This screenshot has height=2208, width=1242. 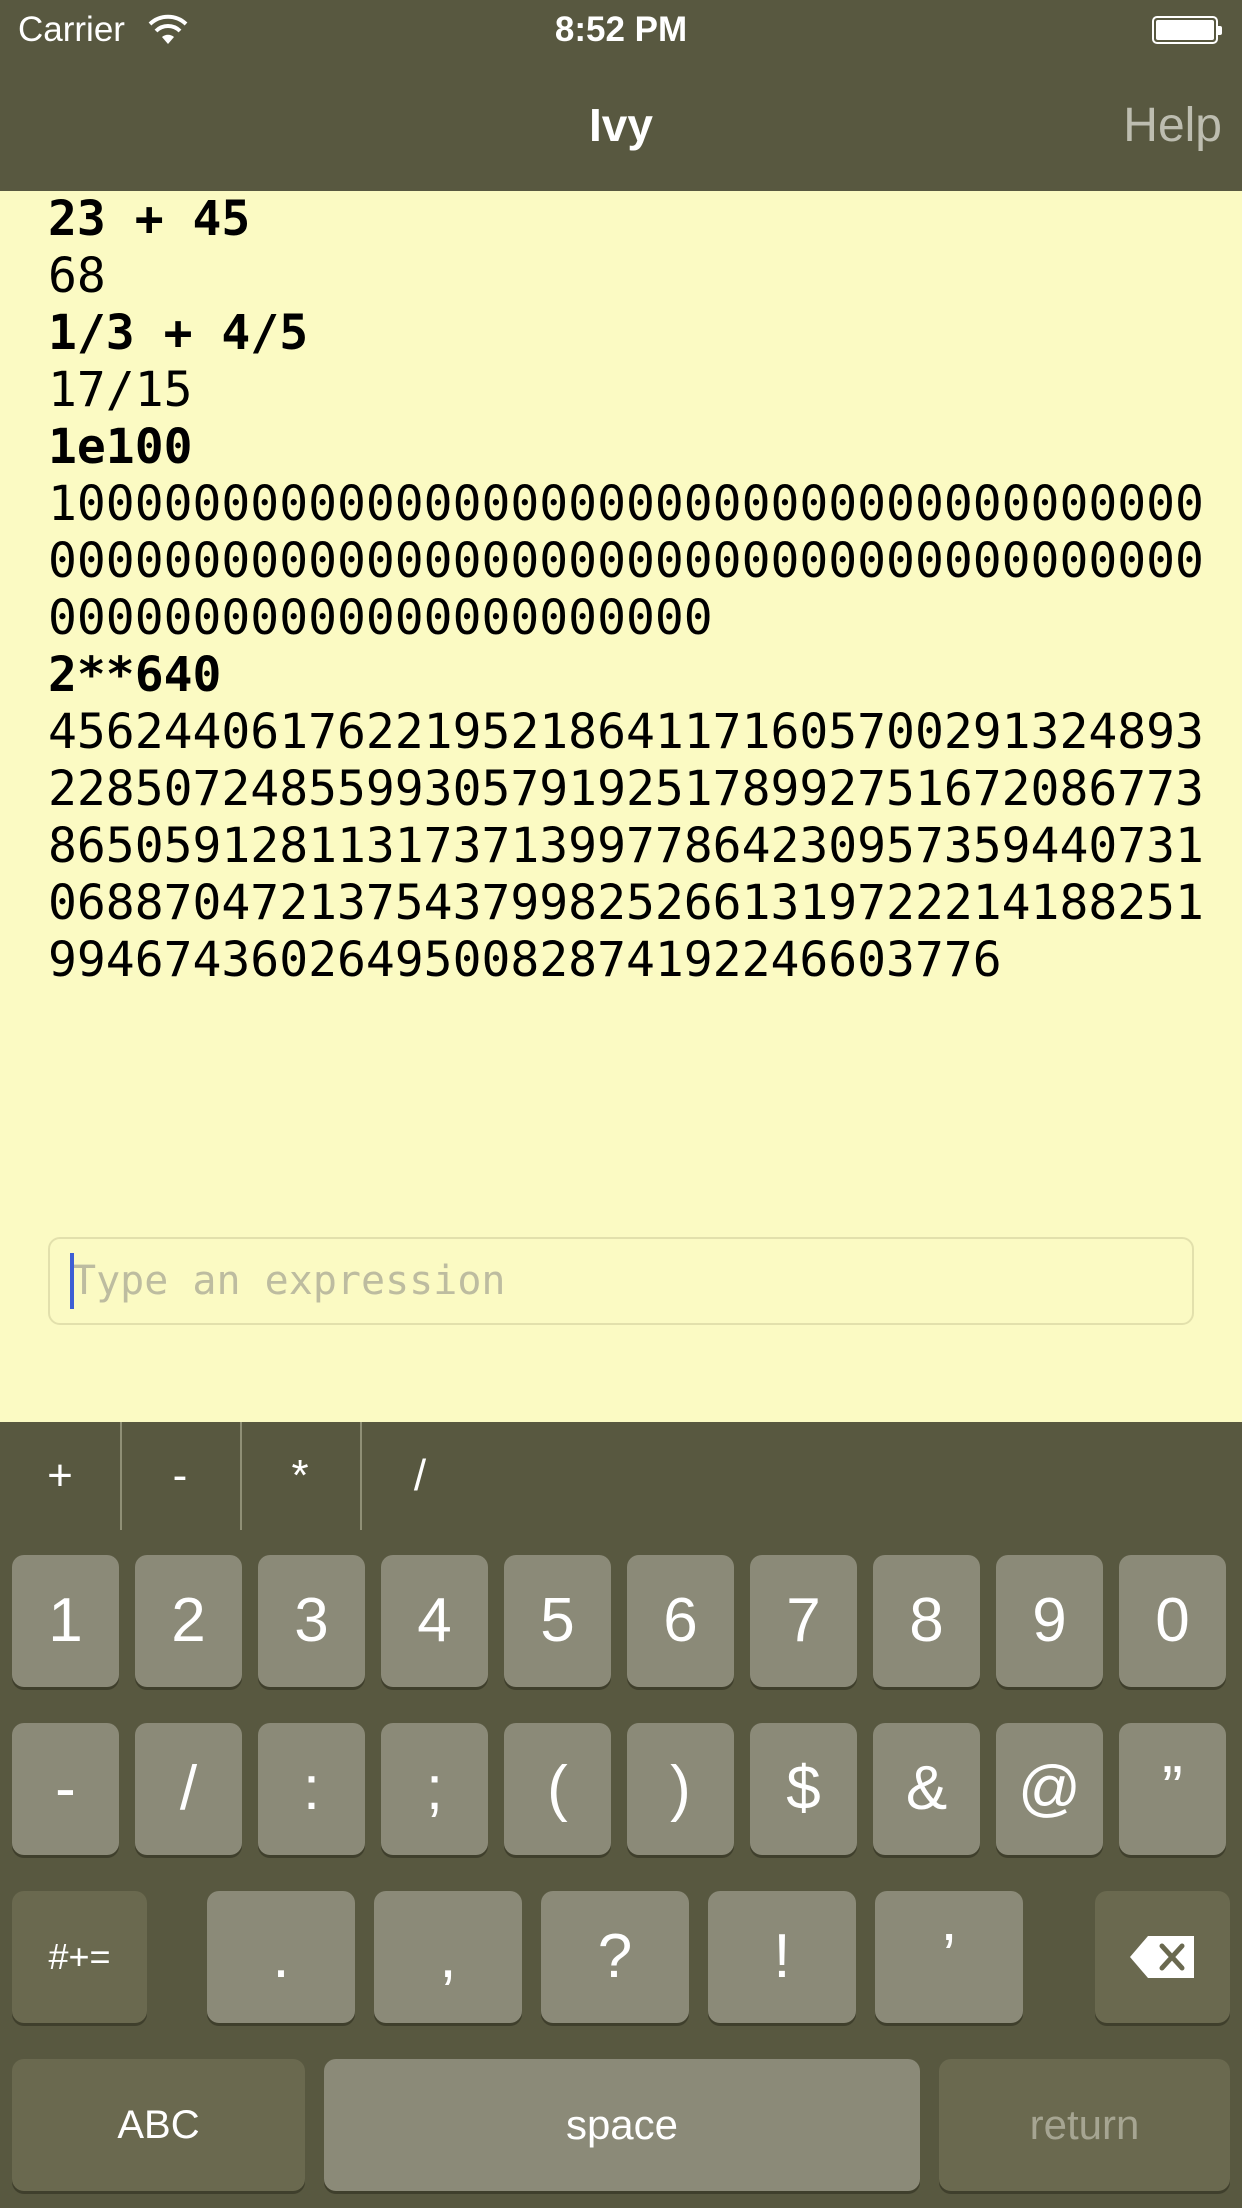 What do you see at coordinates (281, 1957) in the screenshot?
I see `key-period: .` at bounding box center [281, 1957].